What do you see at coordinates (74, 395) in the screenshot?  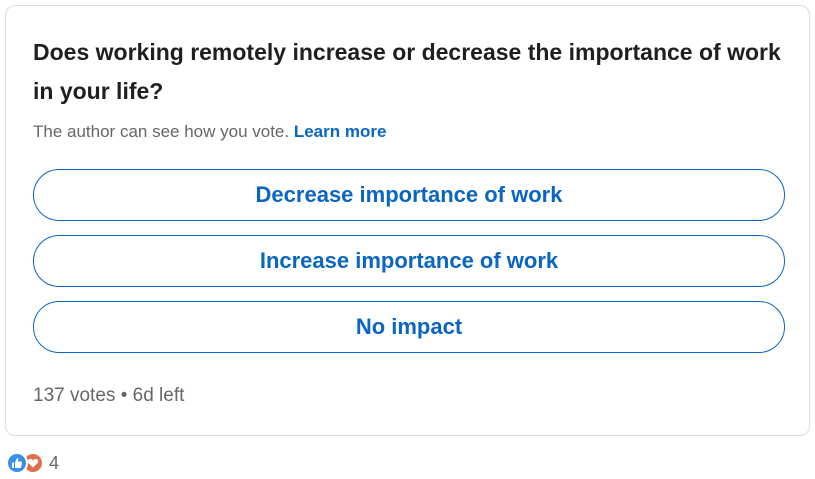 I see `vote-count: 137 votes` at bounding box center [74, 395].